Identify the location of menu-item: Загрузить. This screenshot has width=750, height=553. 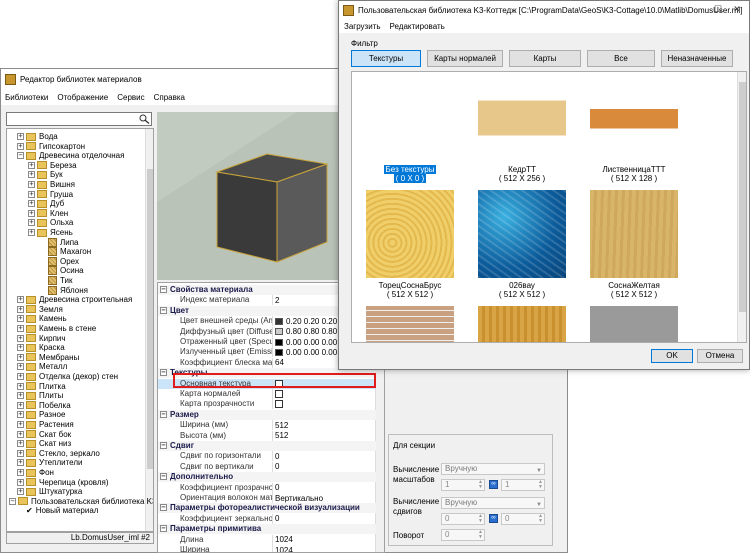
(362, 26).